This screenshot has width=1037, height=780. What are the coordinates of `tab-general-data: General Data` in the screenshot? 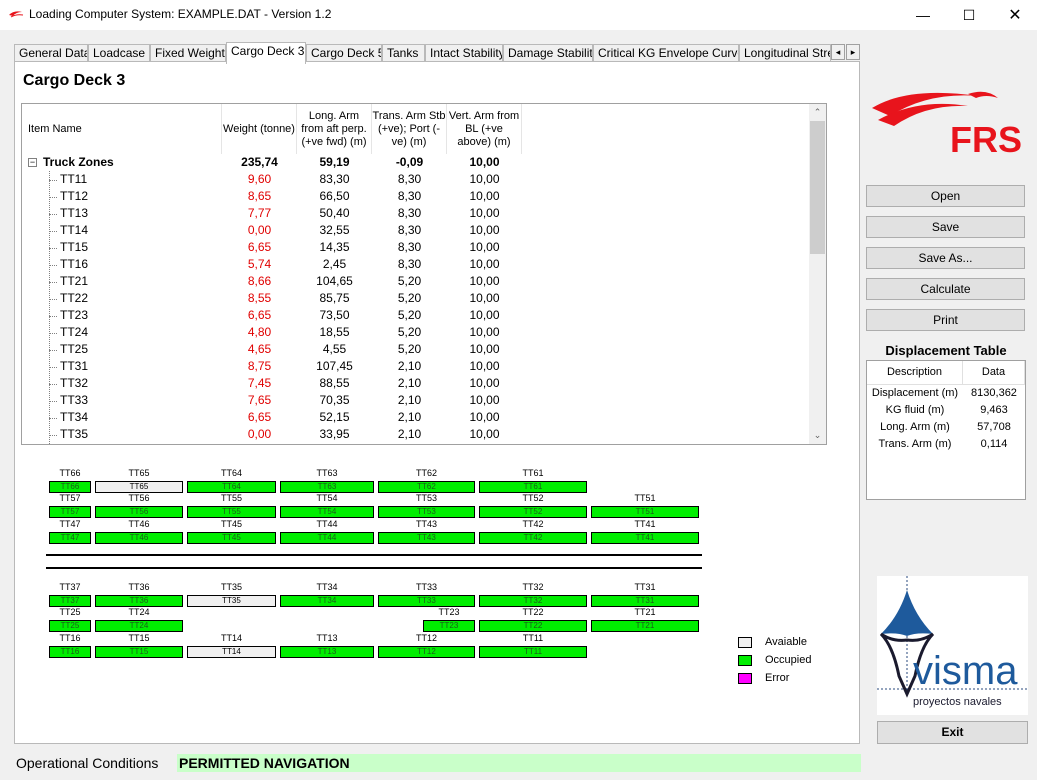 It's located at (51, 53).